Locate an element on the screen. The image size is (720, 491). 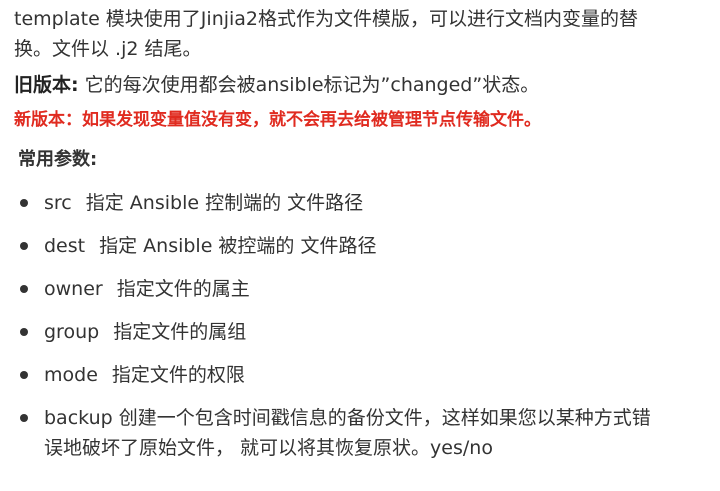
param-name: owner is located at coordinates (73, 289).